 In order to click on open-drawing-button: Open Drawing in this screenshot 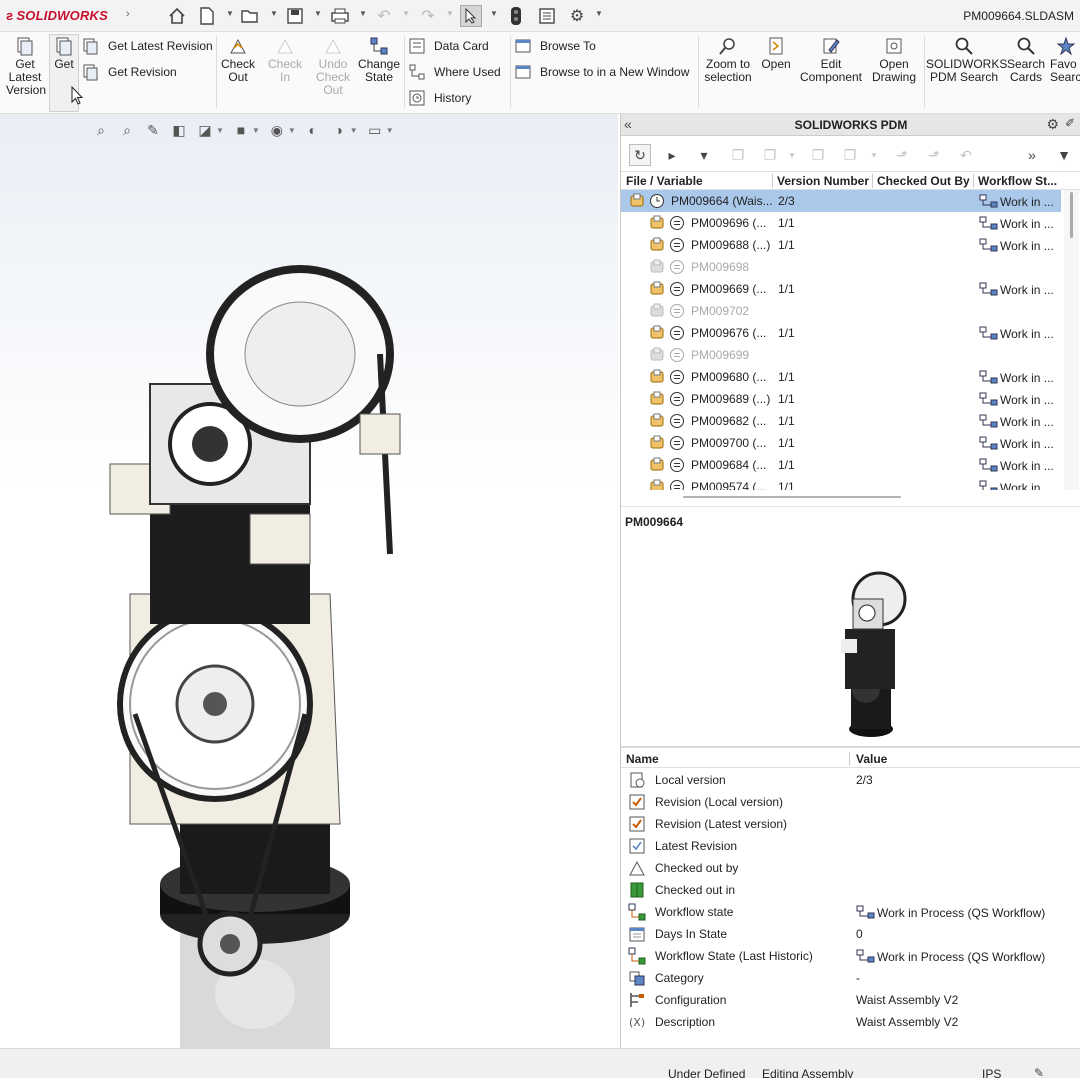, I will do `click(894, 60)`.